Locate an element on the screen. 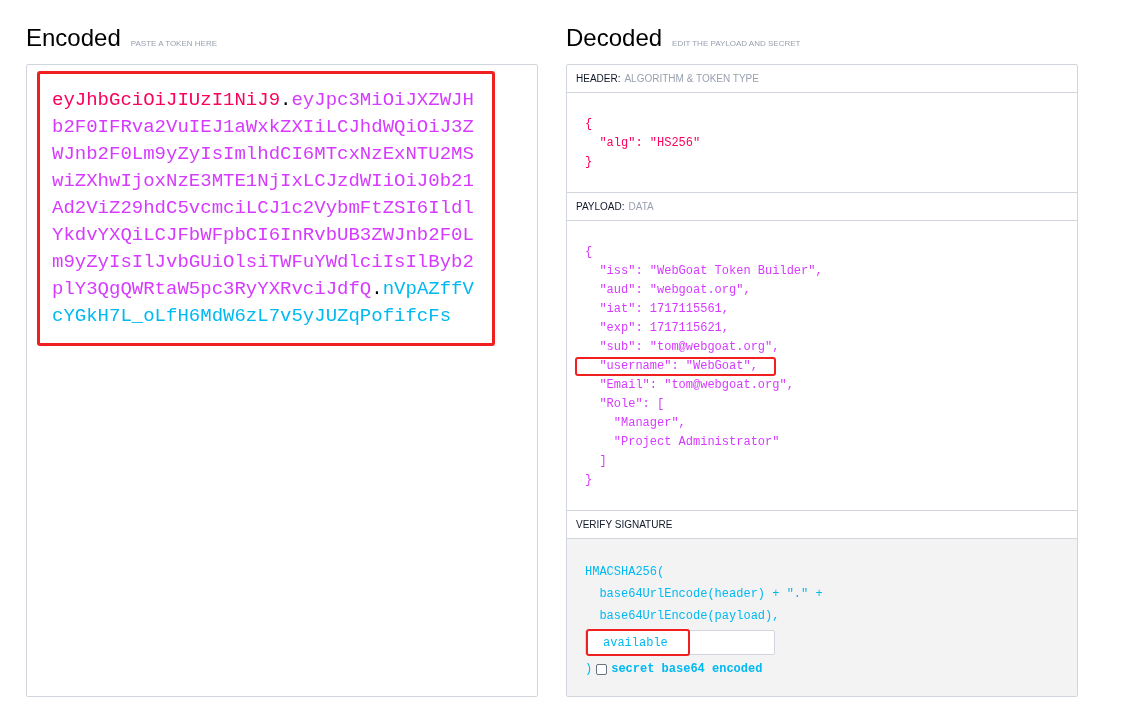  checkbox-label: secret base64 encoded is located at coordinates (687, 669).